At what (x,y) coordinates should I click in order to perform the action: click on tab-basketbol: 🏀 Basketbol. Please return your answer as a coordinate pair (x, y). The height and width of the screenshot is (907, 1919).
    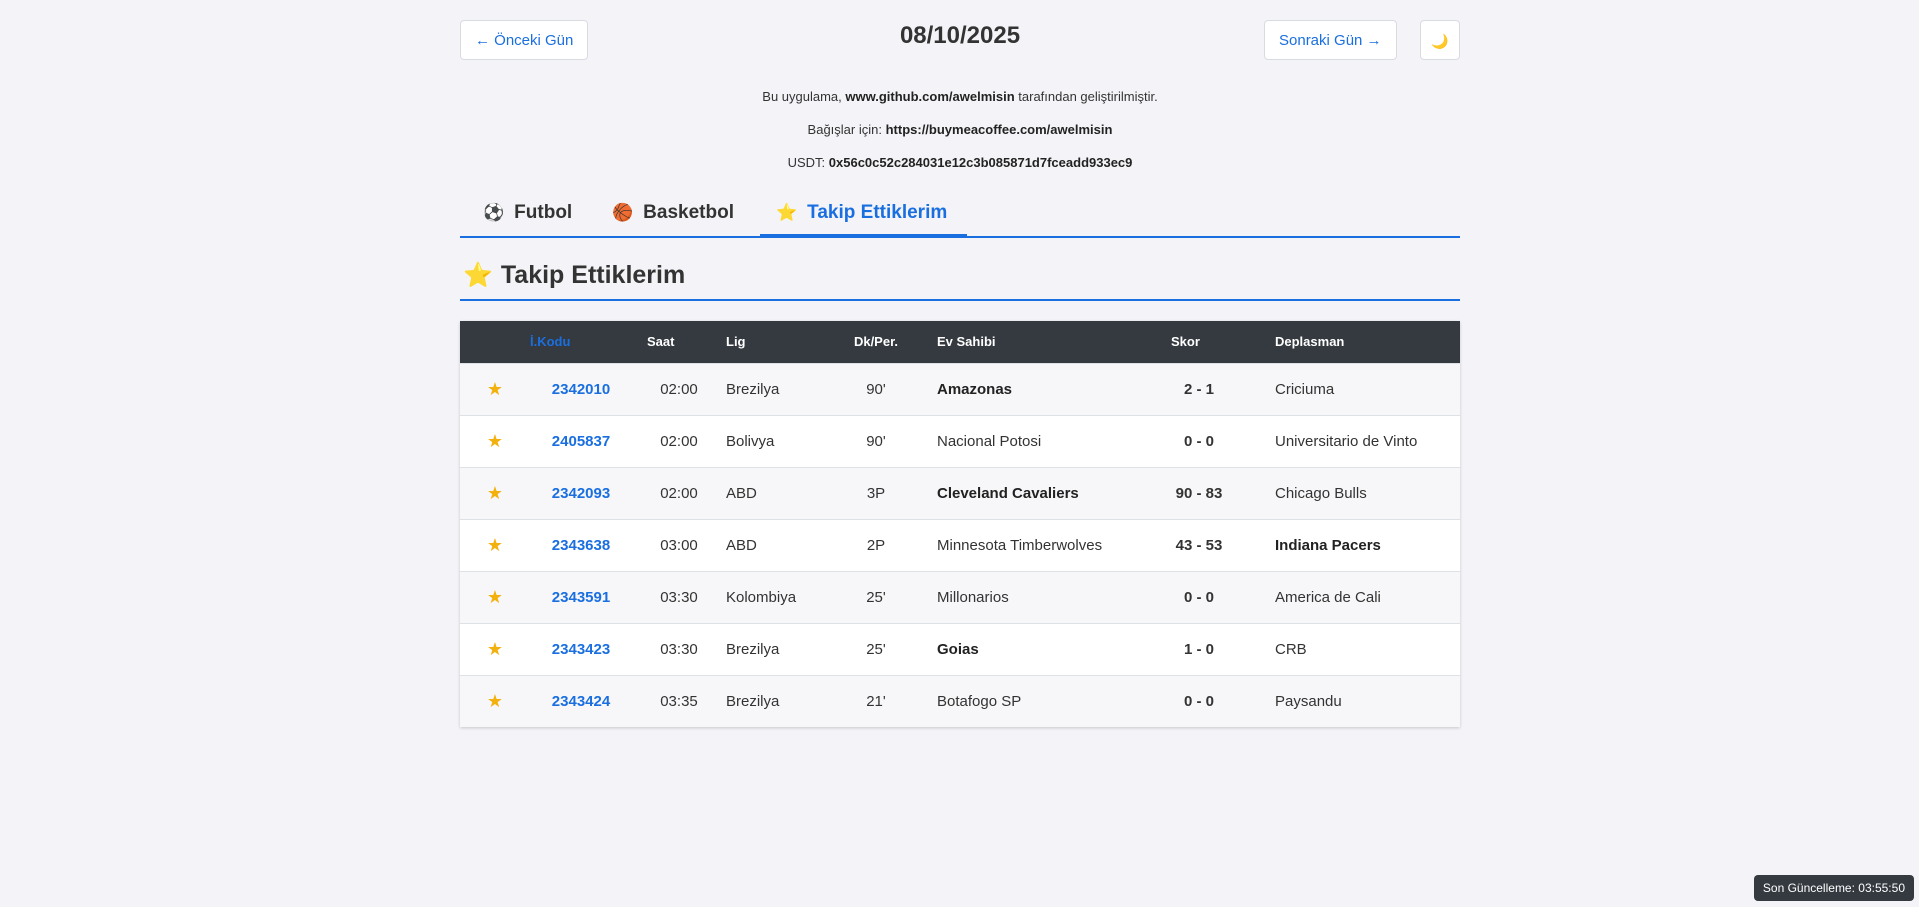
    Looking at the image, I should click on (673, 213).